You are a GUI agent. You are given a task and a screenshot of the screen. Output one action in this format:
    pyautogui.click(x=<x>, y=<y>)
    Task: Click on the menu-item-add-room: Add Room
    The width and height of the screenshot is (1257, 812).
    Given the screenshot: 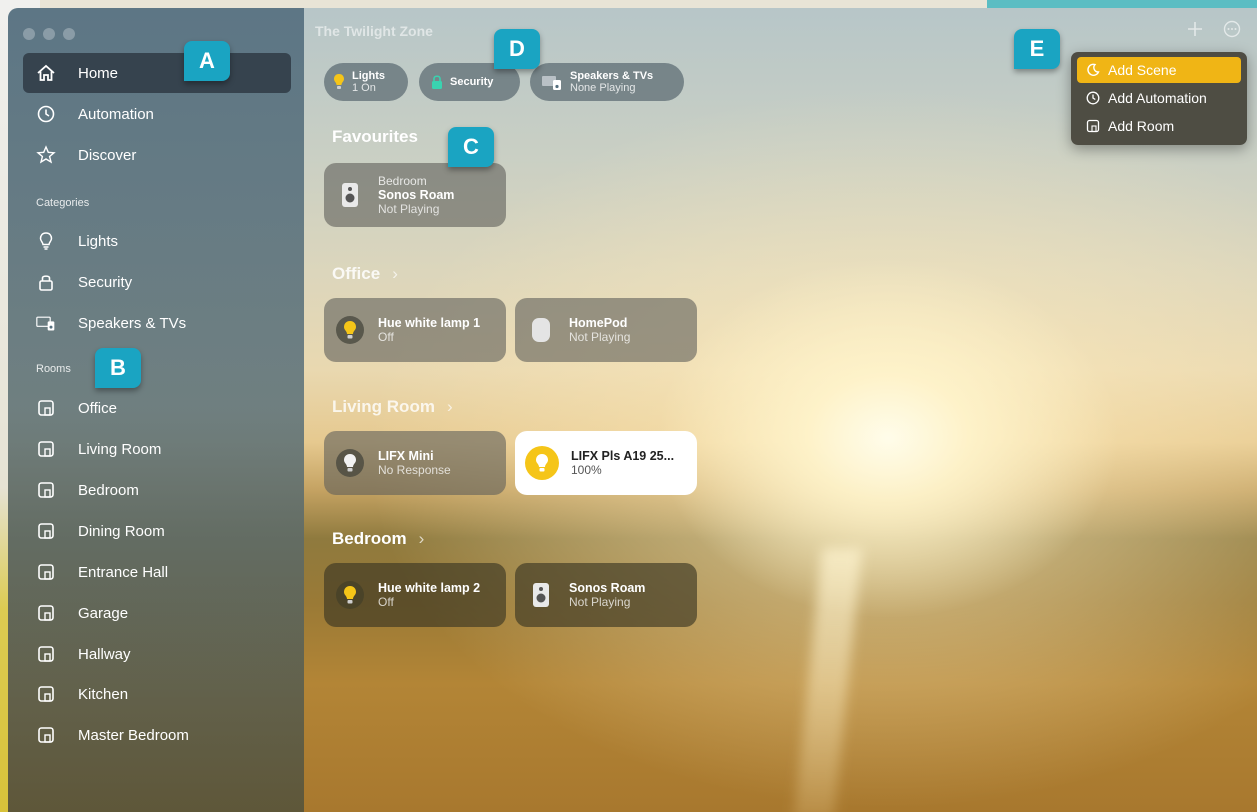 What is the action you would take?
    pyautogui.click(x=1159, y=126)
    